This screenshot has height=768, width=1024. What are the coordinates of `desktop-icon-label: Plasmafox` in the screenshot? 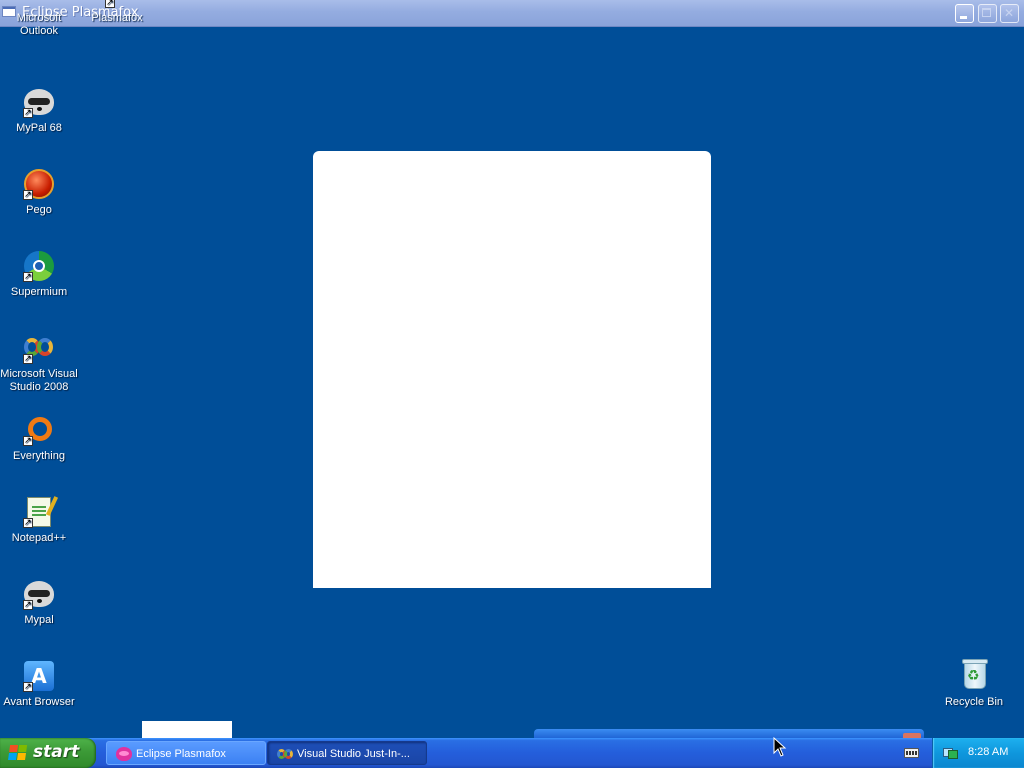 It's located at (117, 18).